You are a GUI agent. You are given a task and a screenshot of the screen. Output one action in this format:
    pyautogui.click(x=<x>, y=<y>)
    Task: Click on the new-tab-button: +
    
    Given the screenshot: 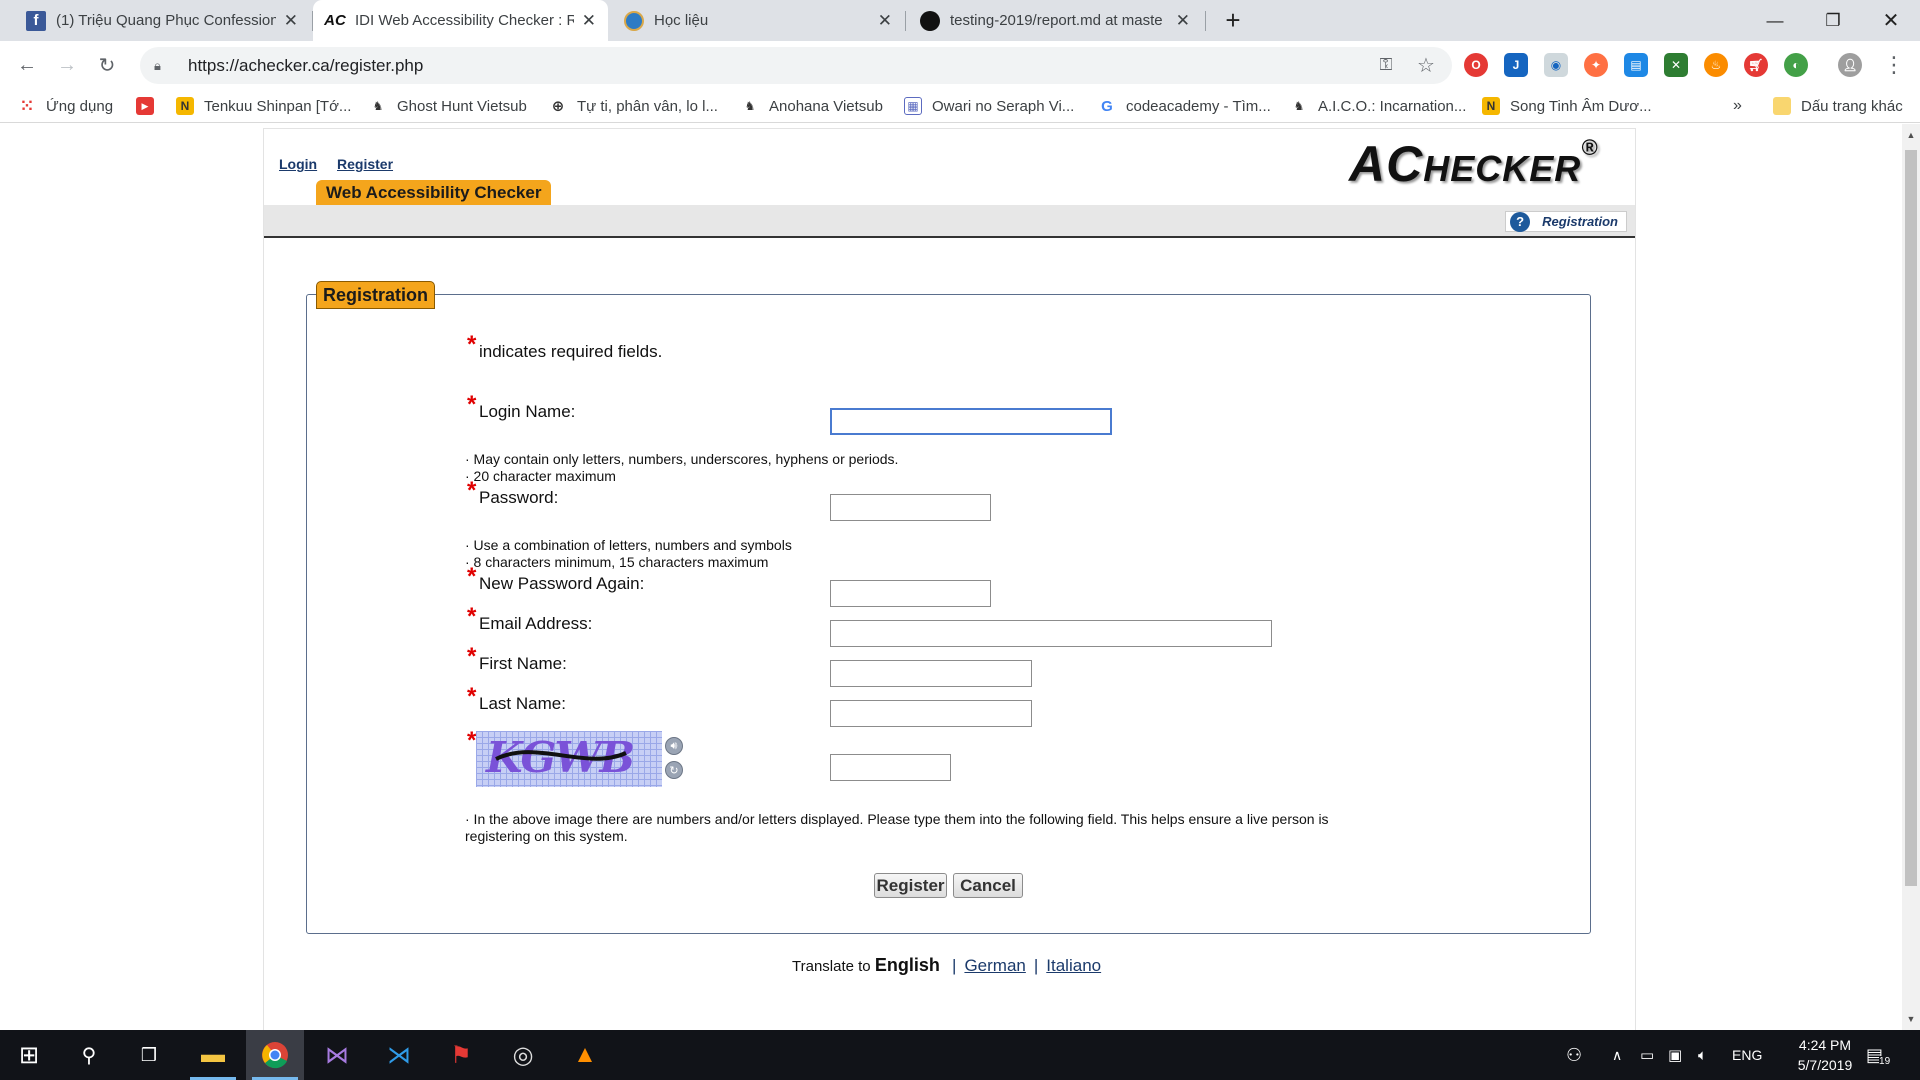 What is the action you would take?
    pyautogui.click(x=1233, y=20)
    